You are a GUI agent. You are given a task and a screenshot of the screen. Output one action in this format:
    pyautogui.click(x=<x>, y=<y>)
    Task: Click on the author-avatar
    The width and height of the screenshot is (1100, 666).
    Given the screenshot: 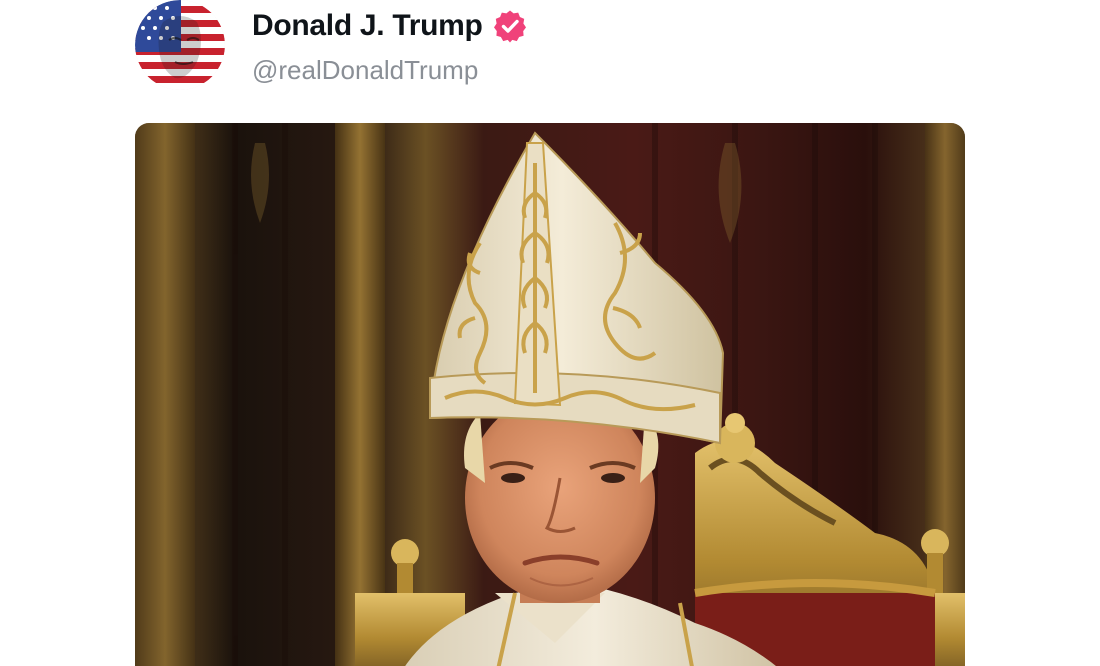 What is the action you would take?
    pyautogui.click(x=180, y=45)
    